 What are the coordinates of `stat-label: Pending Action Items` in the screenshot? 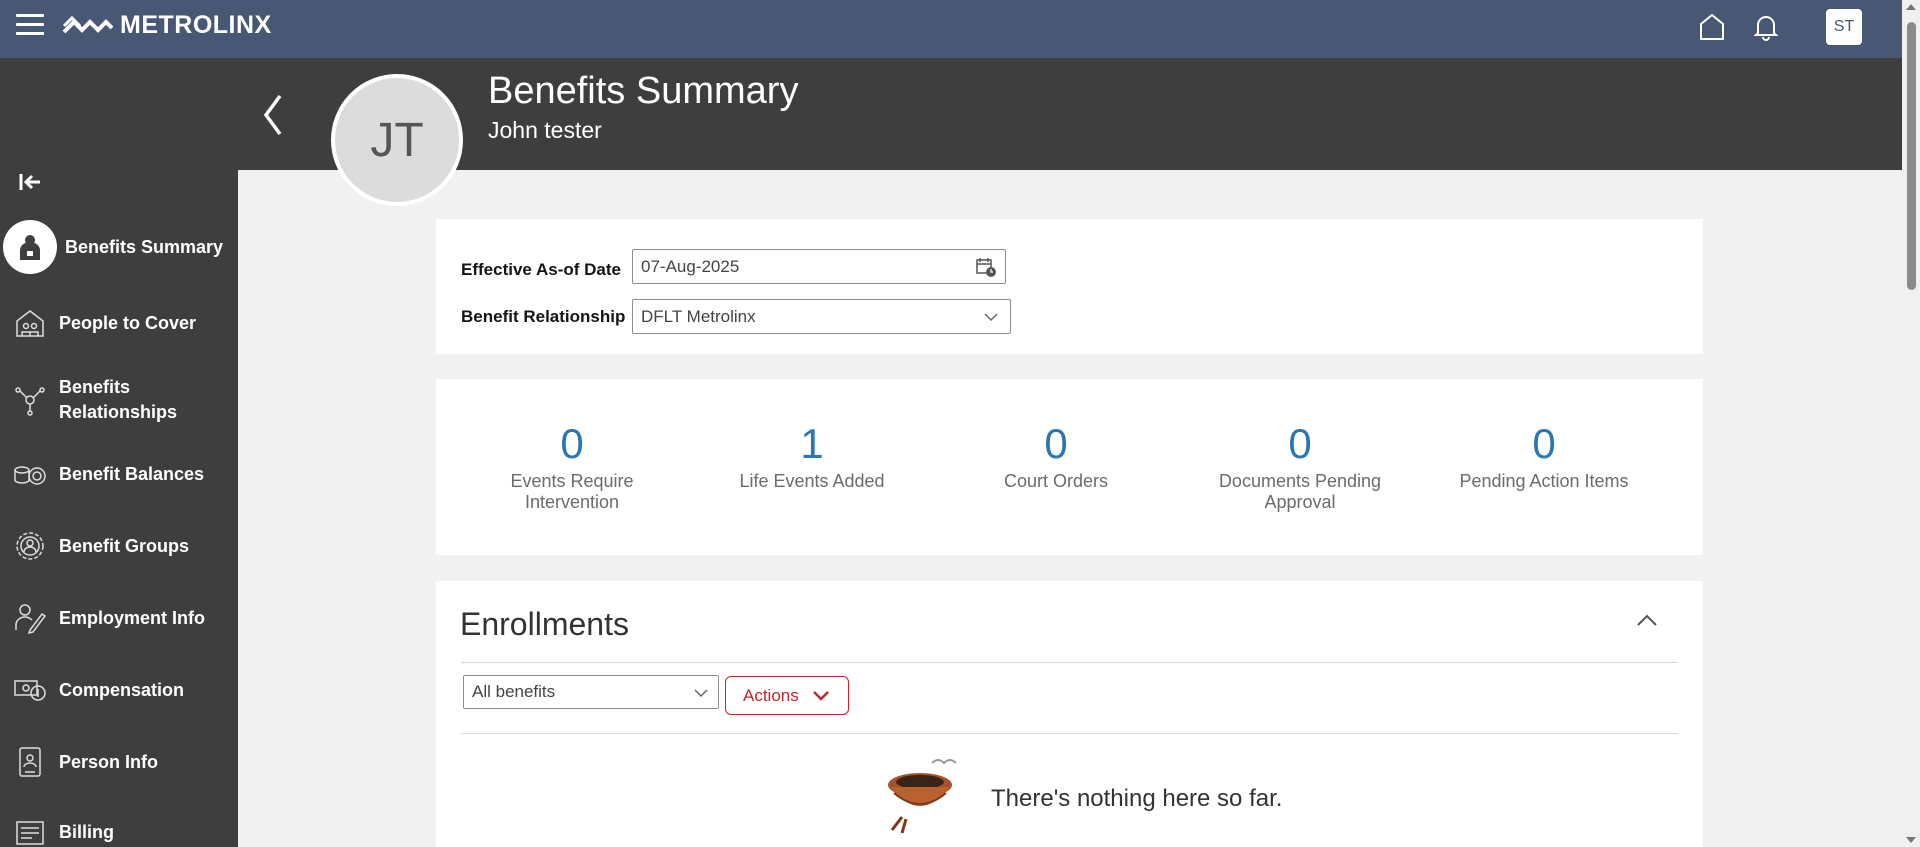 It's located at (1544, 481).